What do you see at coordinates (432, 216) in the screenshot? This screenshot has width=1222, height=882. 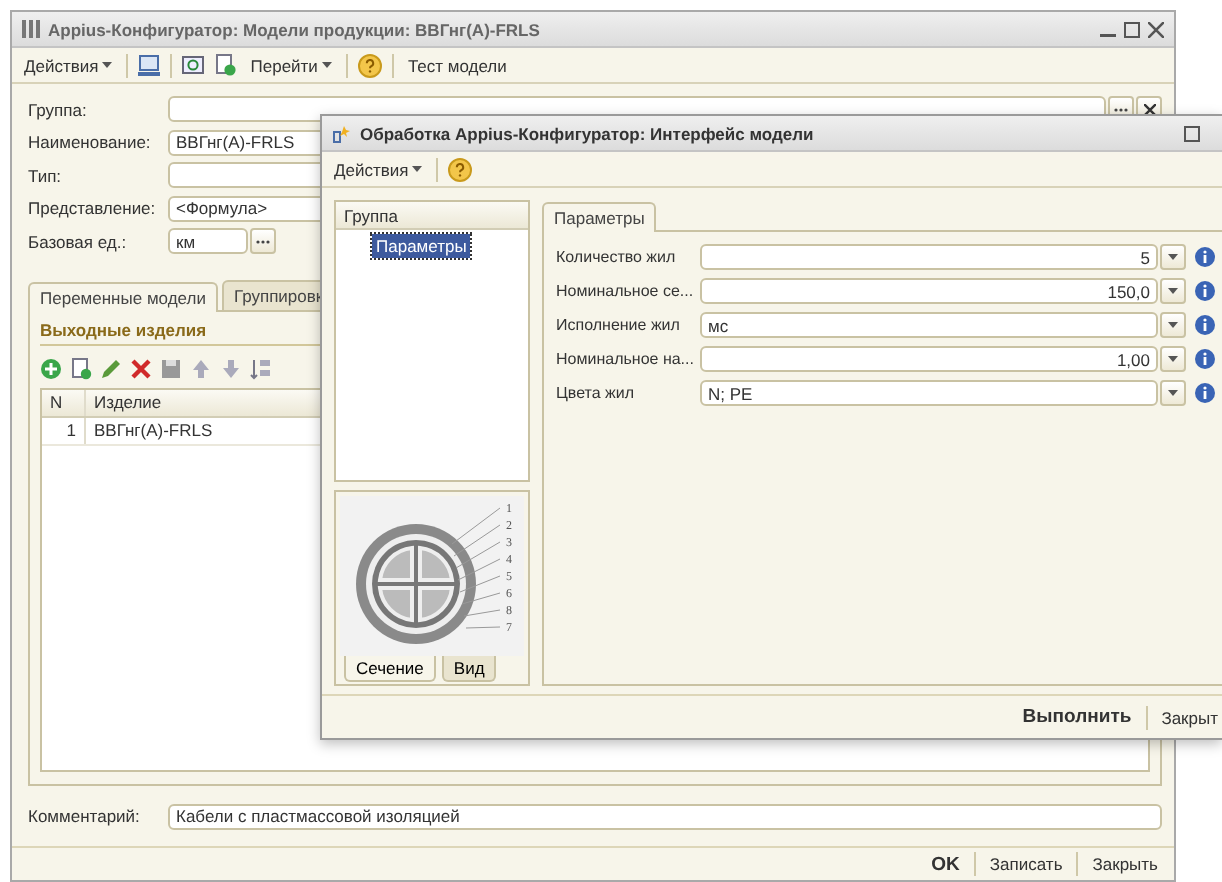 I see `column-header: Группа` at bounding box center [432, 216].